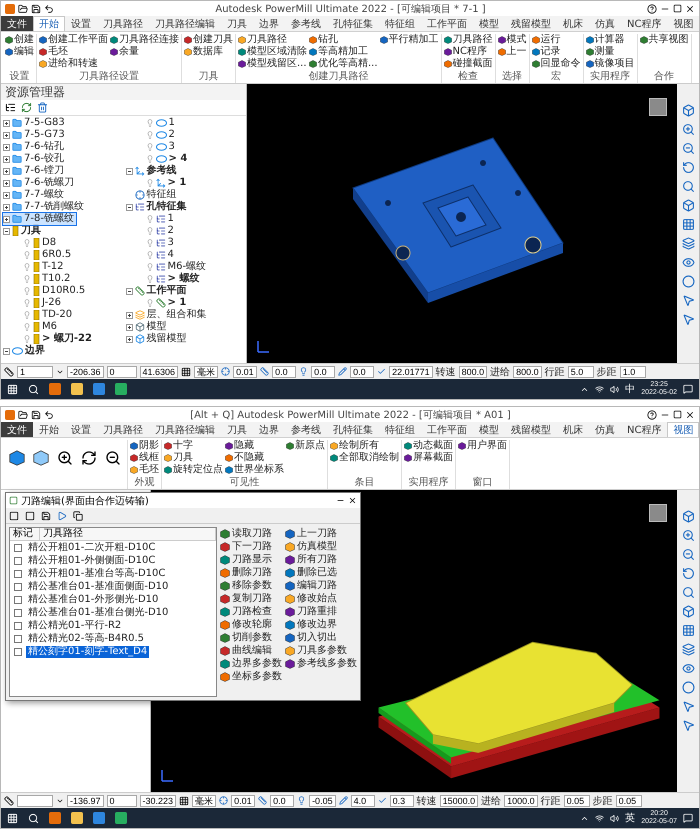 The image size is (700, 829). What do you see at coordinates (321, 637) in the screenshot?
I see `side-button: 切入切出` at bounding box center [321, 637].